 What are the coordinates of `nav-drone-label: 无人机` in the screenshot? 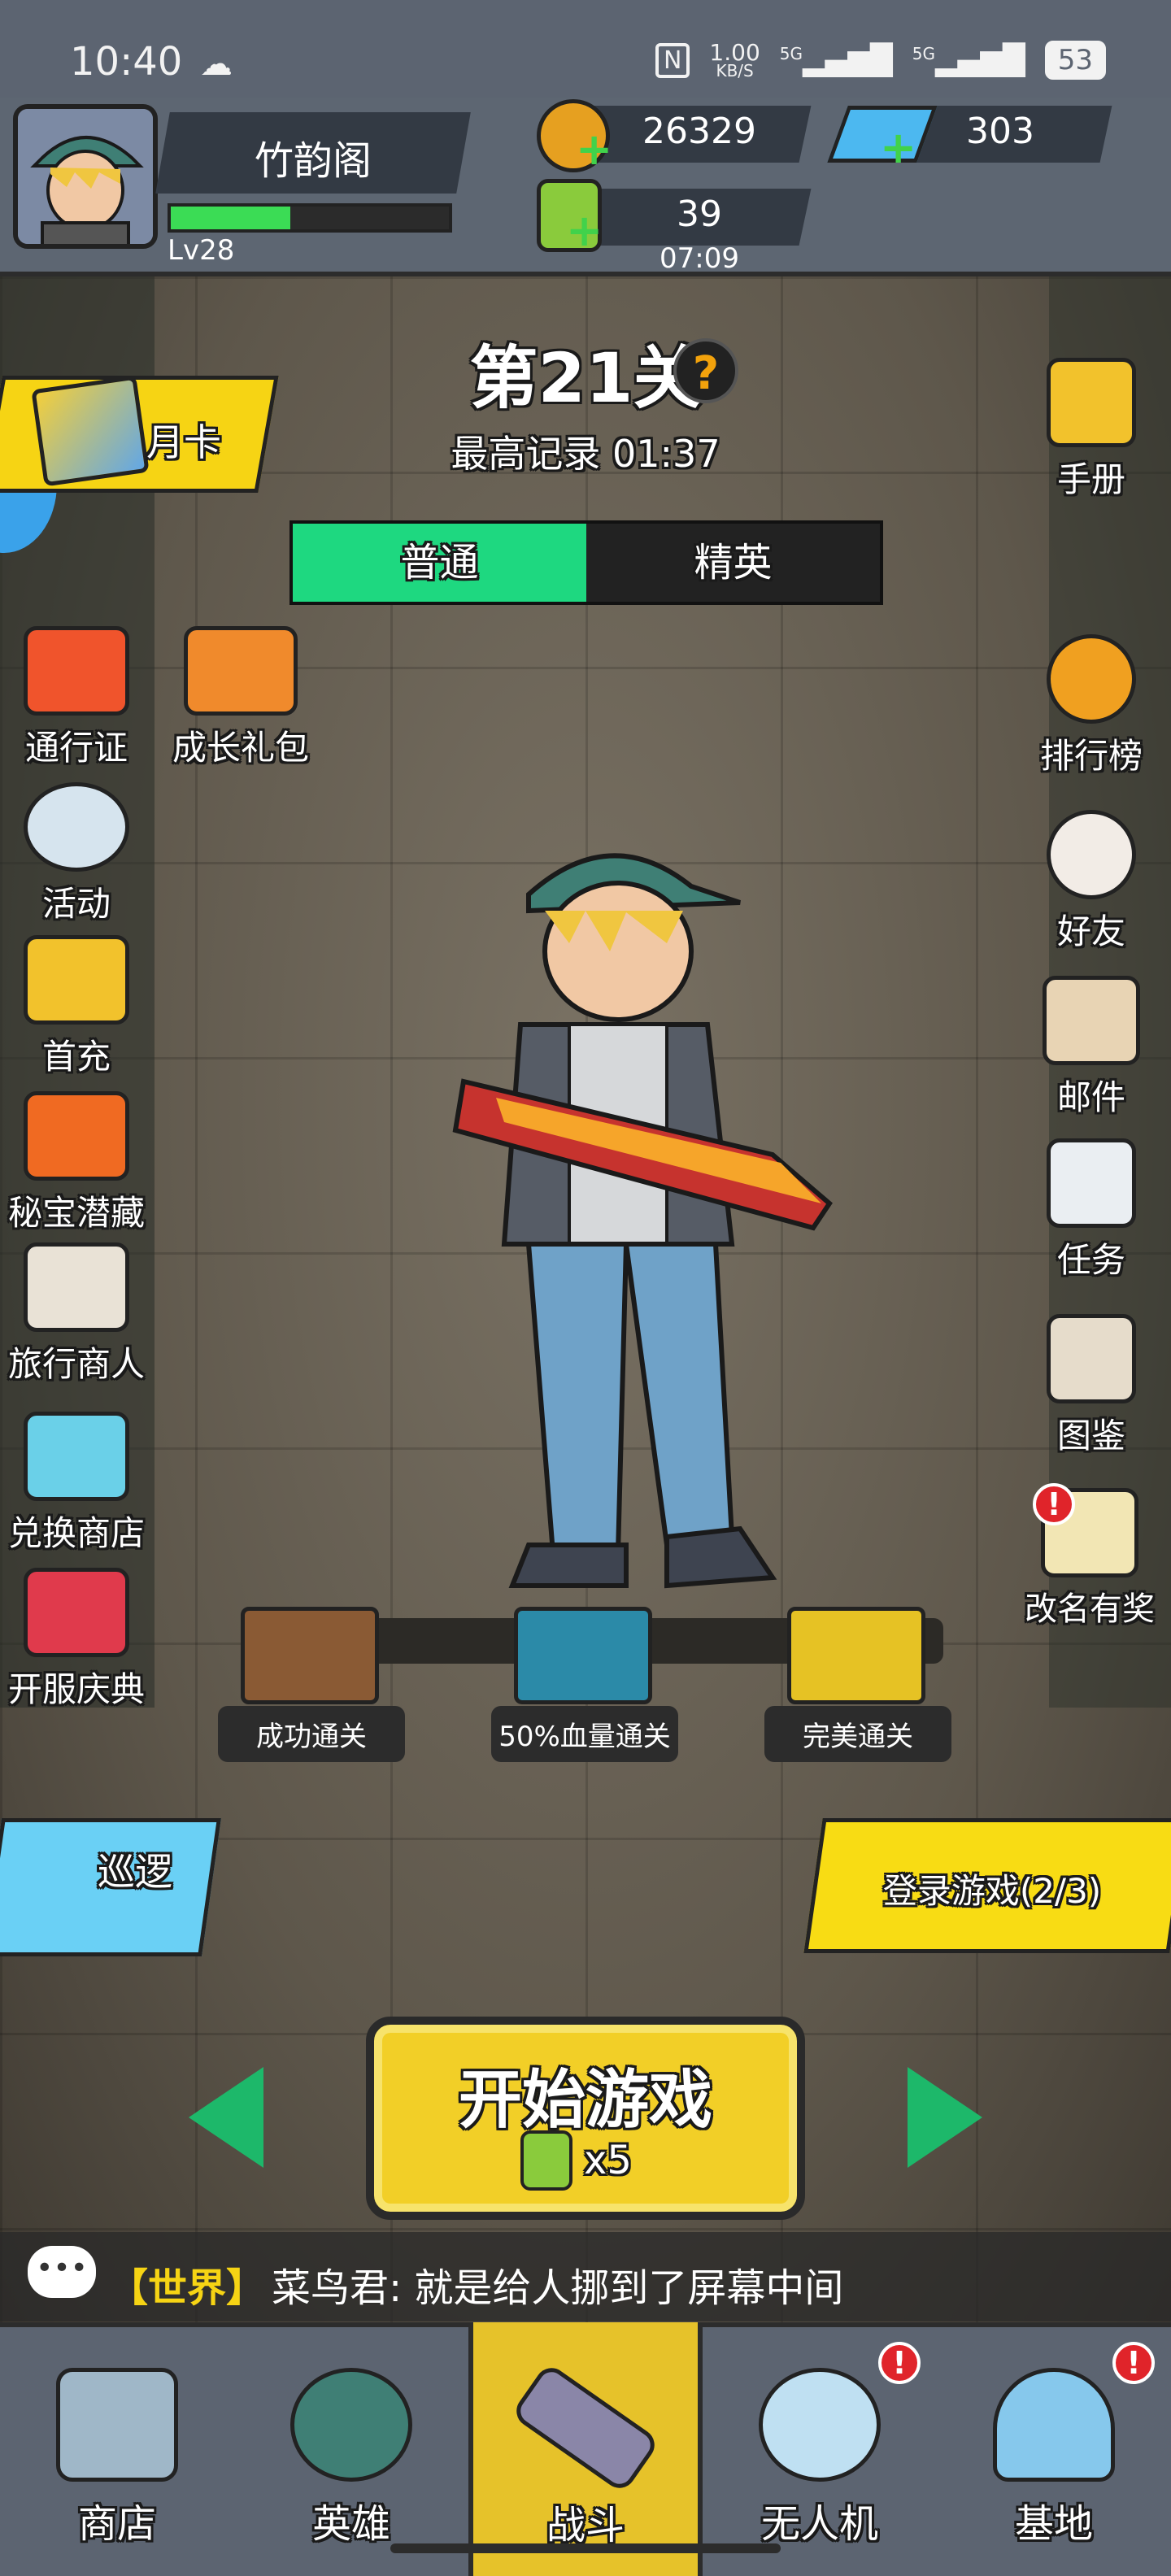 It's located at (819, 2524).